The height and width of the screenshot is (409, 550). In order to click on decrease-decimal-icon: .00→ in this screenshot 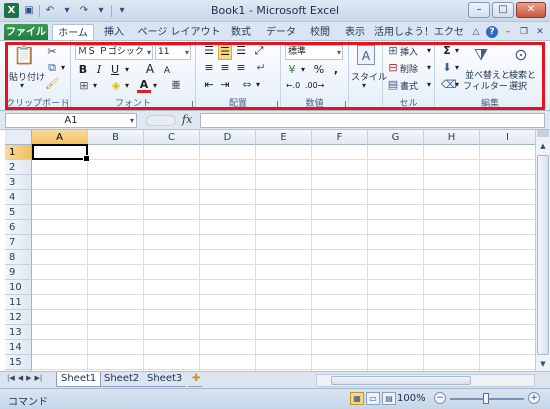, I will do `click(314, 86)`.